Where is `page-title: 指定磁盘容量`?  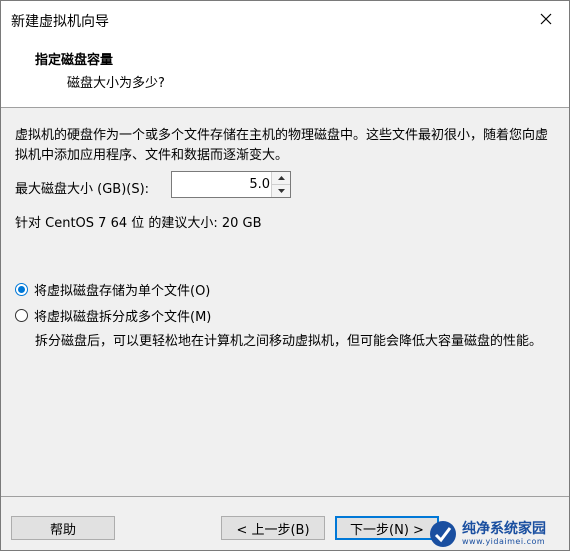 page-title: 指定磁盘容量 is located at coordinates (74, 60).